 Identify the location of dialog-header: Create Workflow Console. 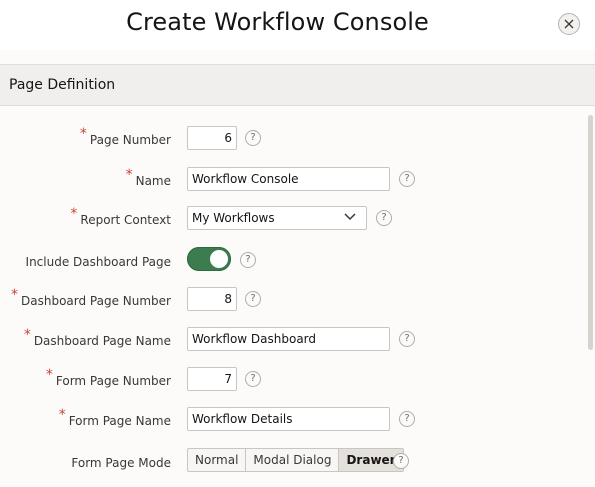
(297, 25).